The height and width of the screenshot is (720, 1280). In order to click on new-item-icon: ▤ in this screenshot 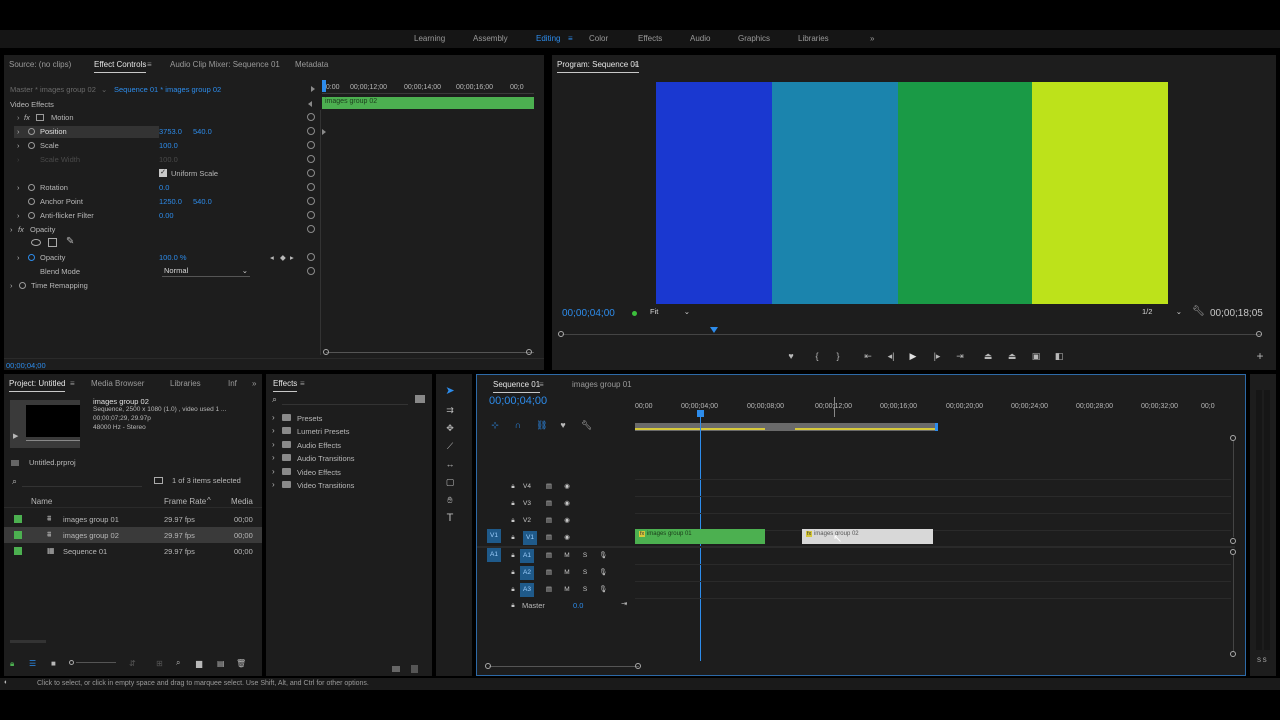, I will do `click(221, 663)`.